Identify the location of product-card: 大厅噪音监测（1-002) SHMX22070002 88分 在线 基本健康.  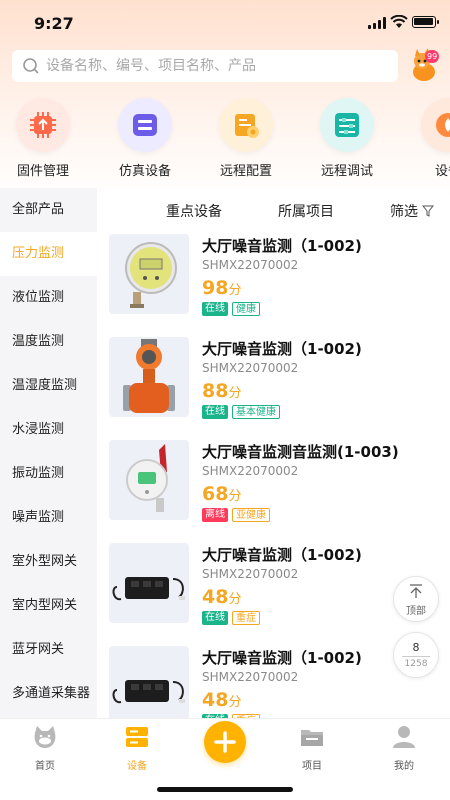
(273, 386).